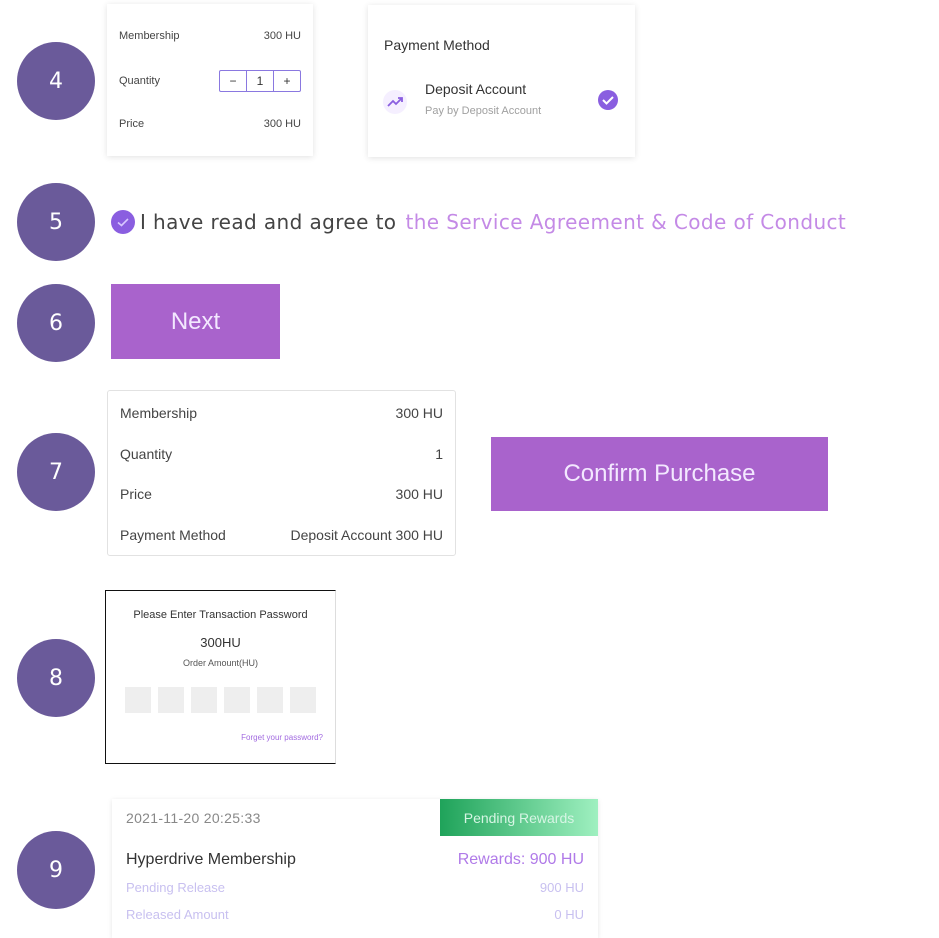 The width and height of the screenshot is (939, 938). I want to click on summary-price-value: 300 HU, so click(419, 494).